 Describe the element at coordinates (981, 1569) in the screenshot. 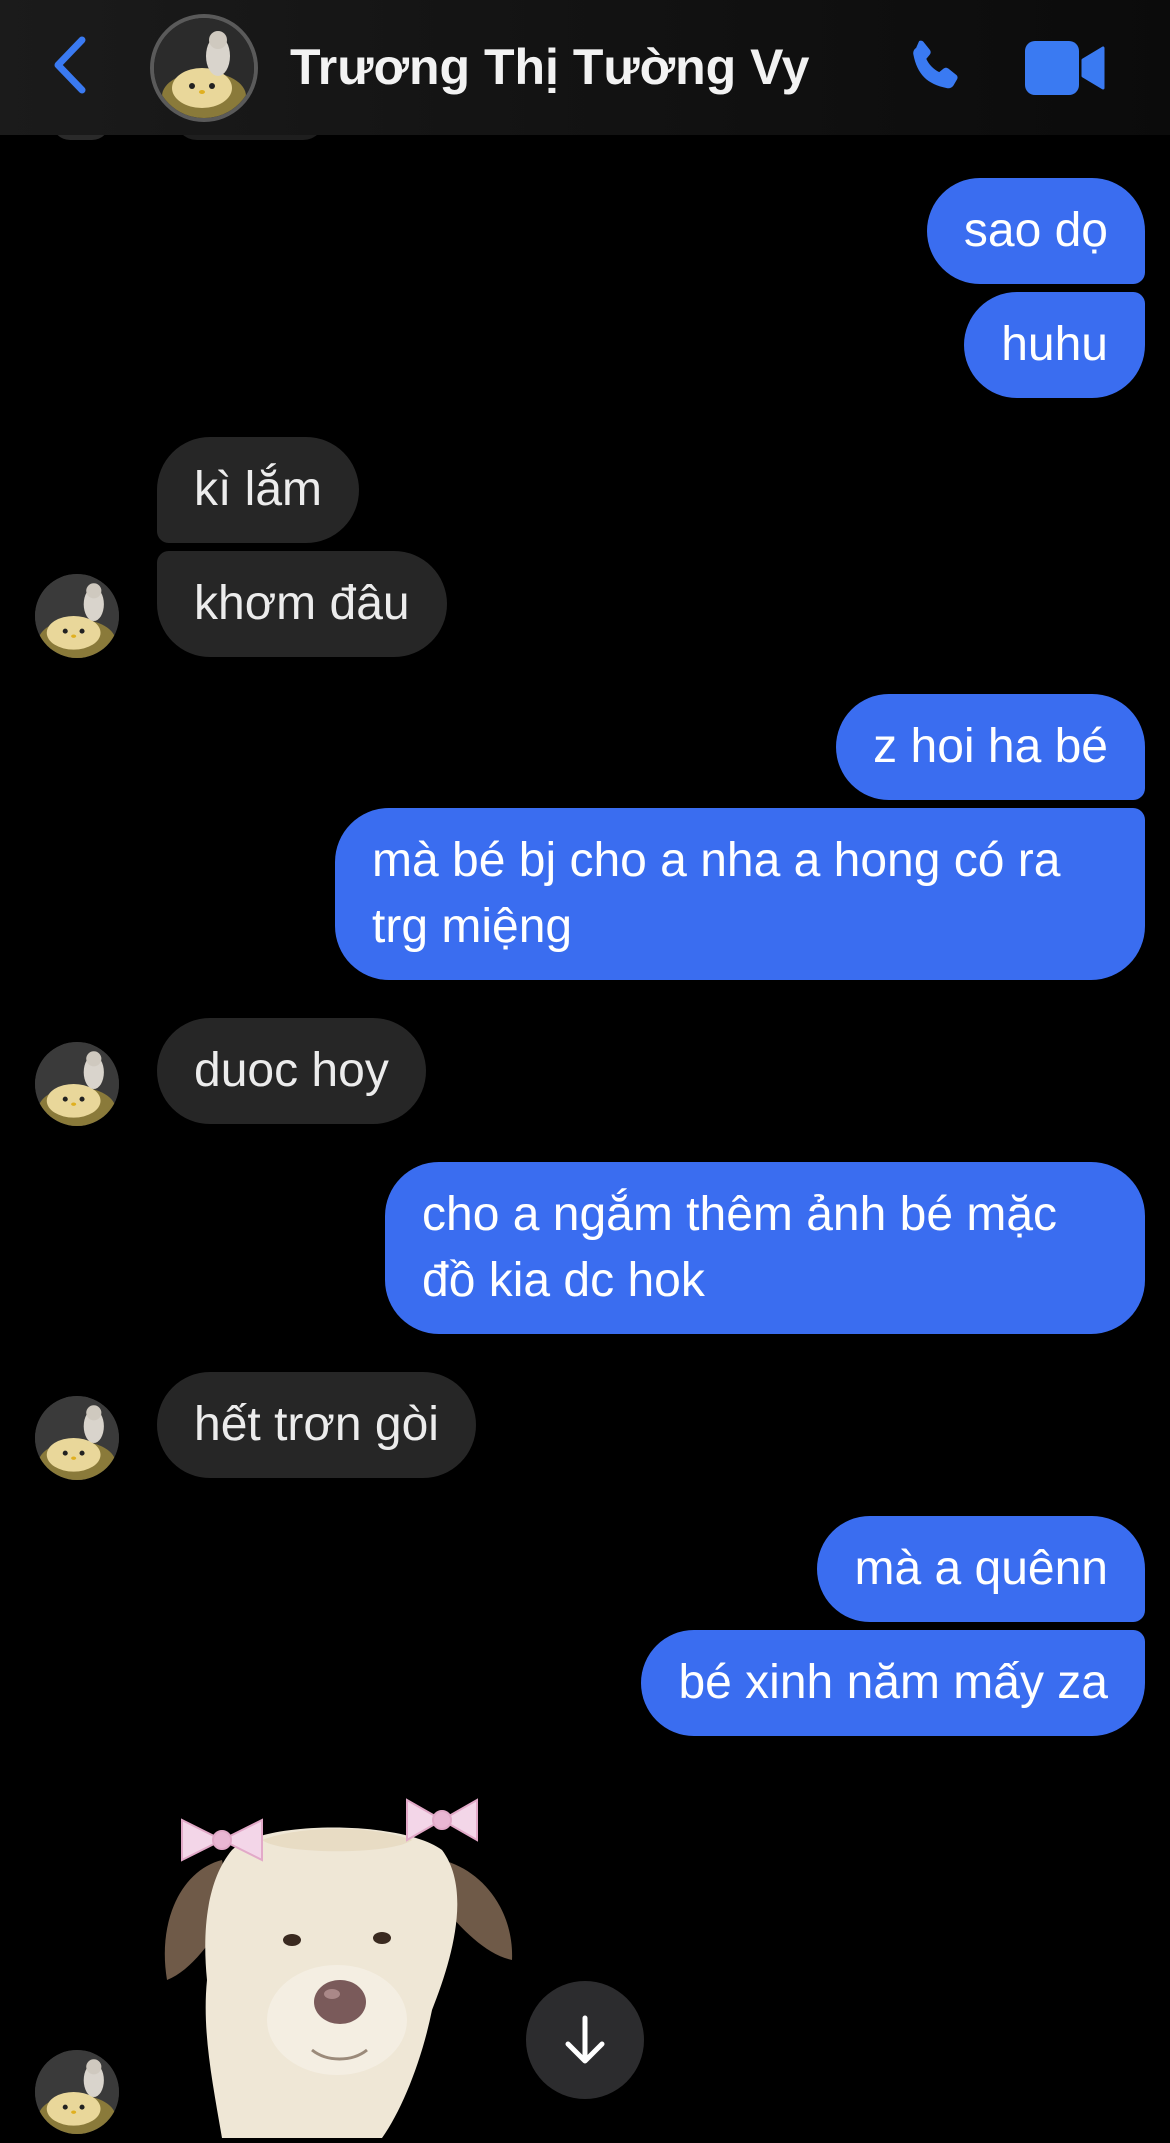

I see `sent-message: mà a quênn` at that location.